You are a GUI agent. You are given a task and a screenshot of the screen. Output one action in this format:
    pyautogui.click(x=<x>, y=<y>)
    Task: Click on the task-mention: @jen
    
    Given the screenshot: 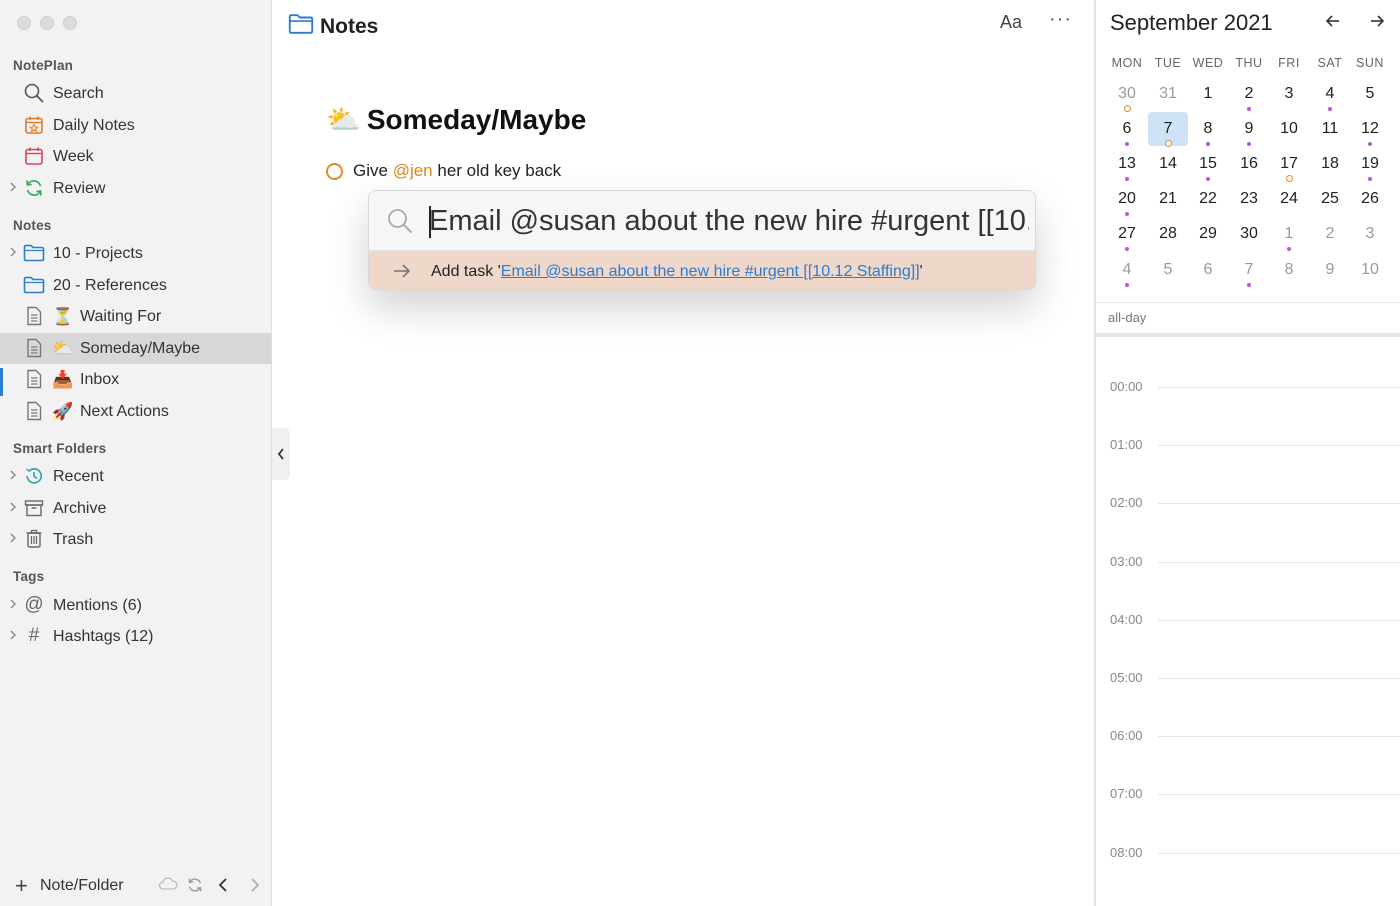 What is the action you would take?
    pyautogui.click(x=413, y=171)
    